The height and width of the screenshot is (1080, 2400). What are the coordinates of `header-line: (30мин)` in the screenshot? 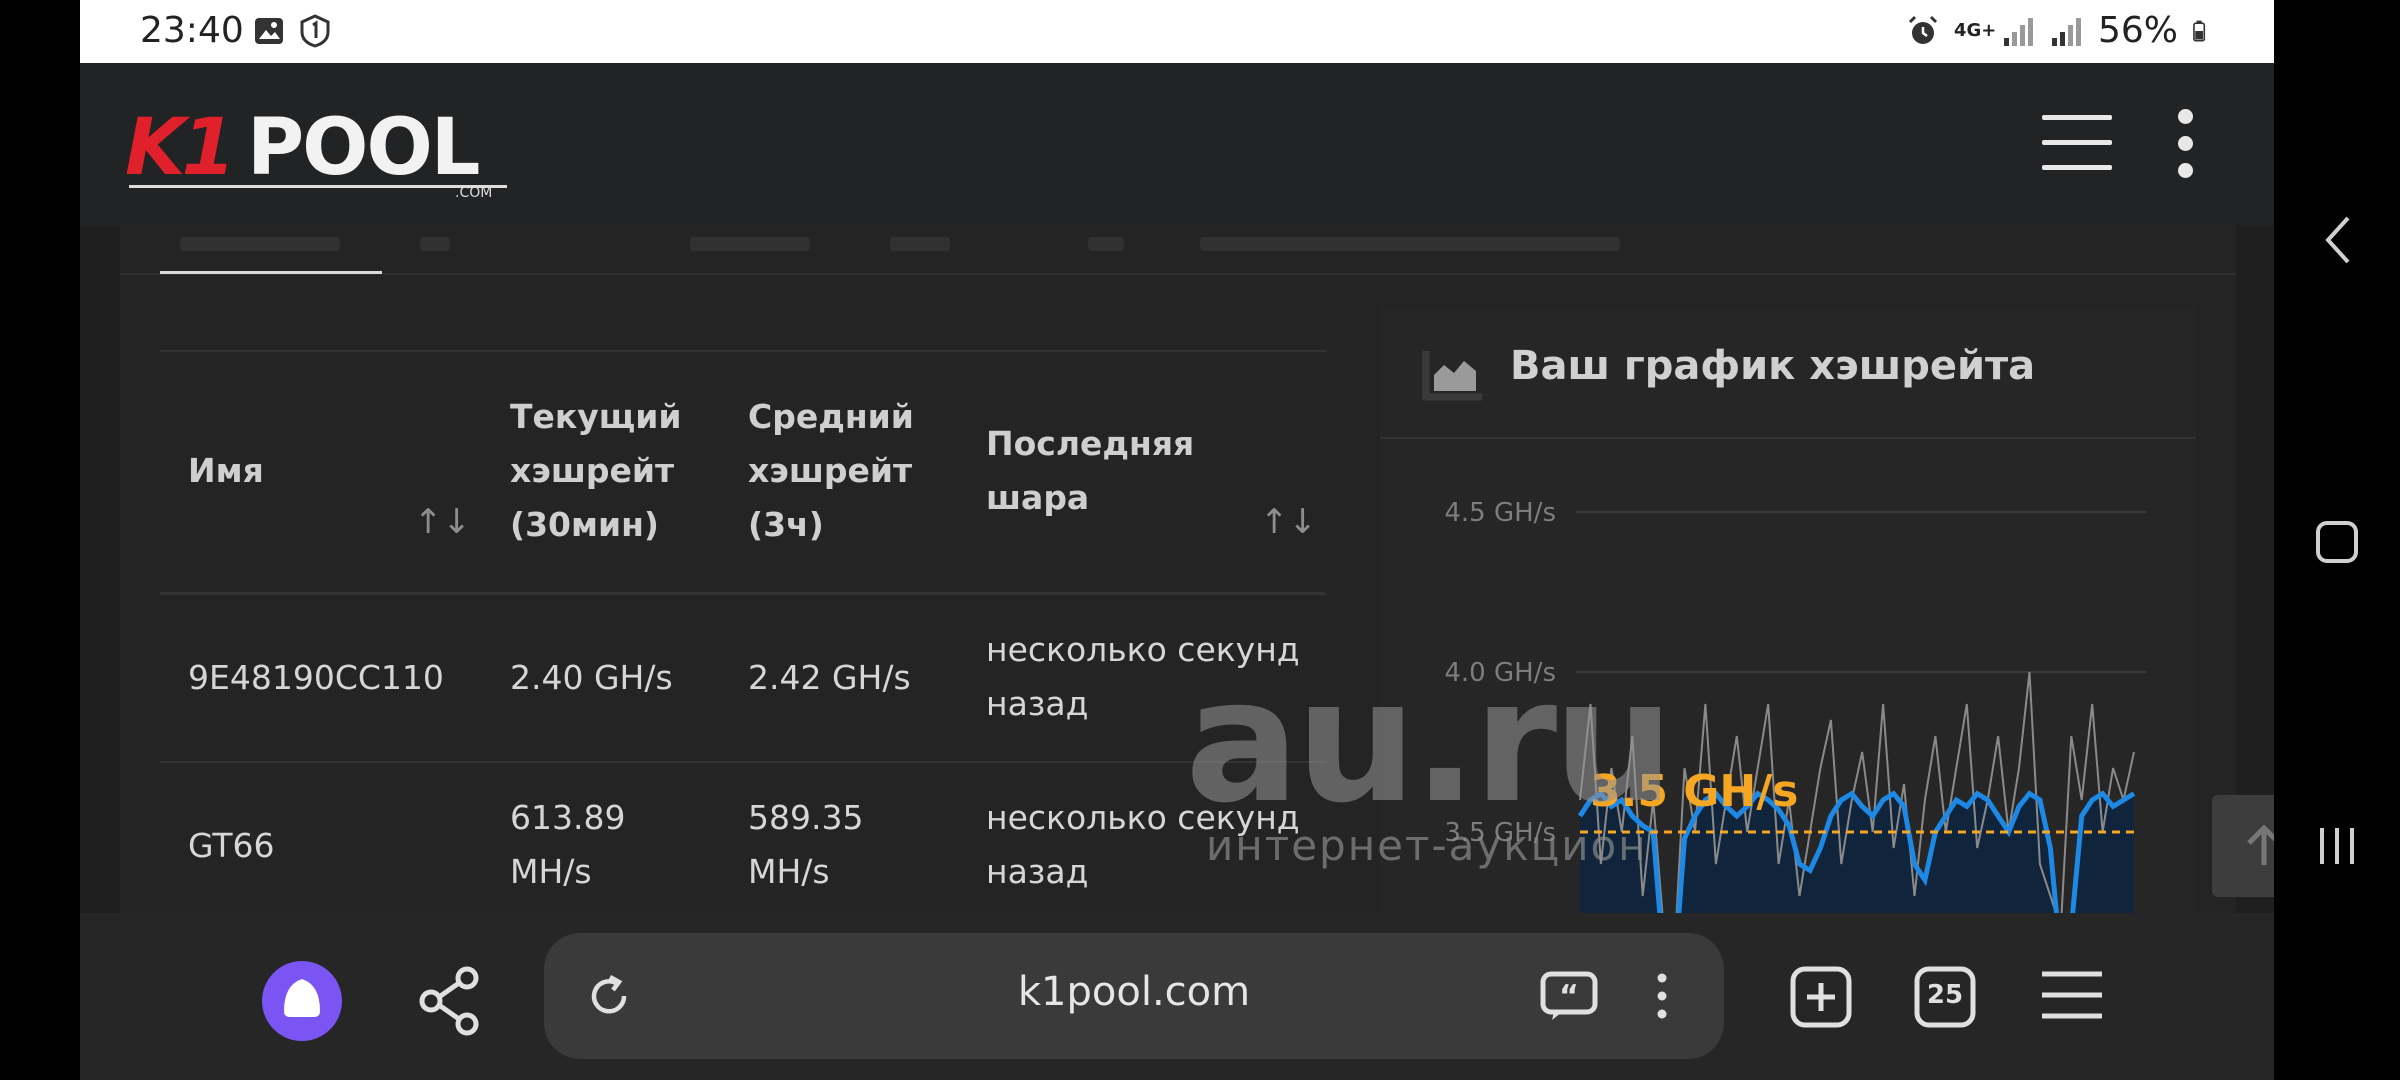 It's located at (584, 524).